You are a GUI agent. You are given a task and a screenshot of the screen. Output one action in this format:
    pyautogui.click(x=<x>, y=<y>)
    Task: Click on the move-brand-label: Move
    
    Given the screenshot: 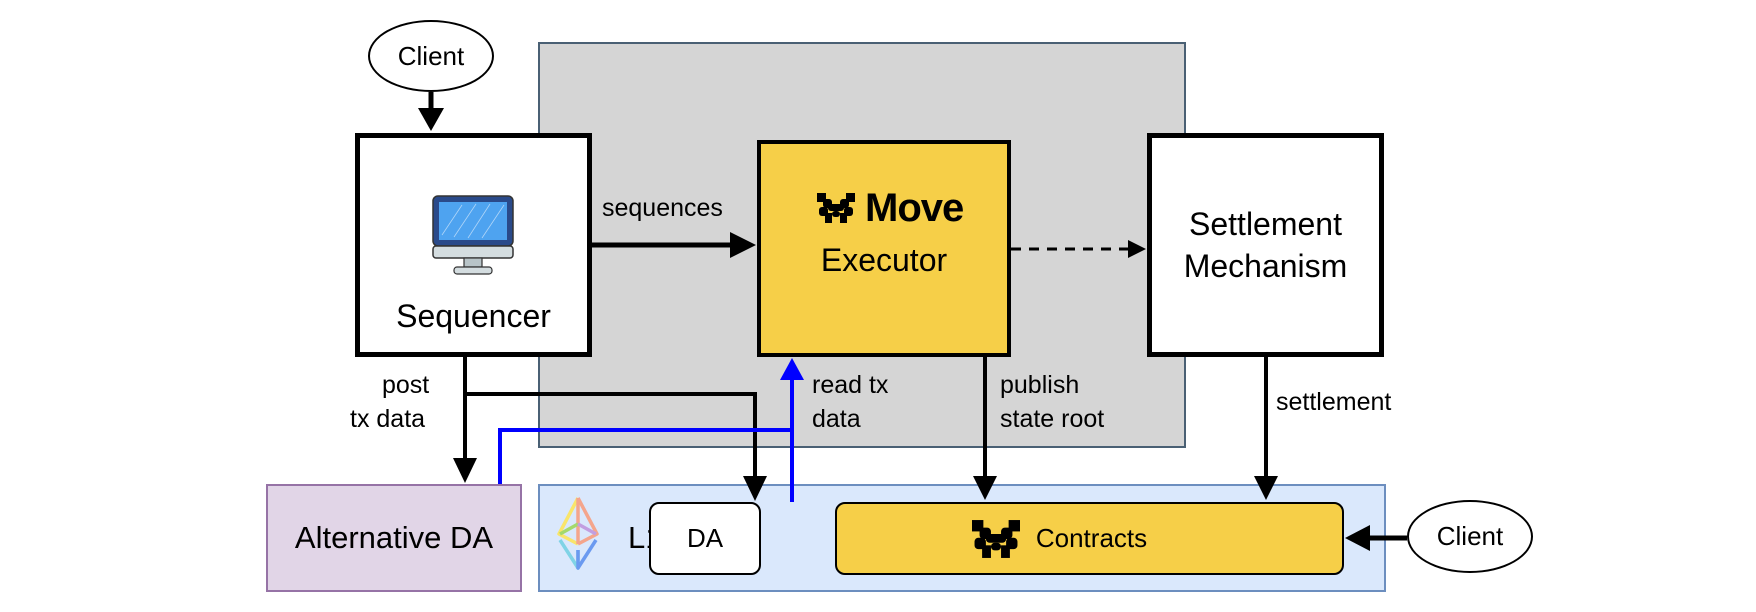 What is the action you would take?
    pyautogui.click(x=914, y=207)
    